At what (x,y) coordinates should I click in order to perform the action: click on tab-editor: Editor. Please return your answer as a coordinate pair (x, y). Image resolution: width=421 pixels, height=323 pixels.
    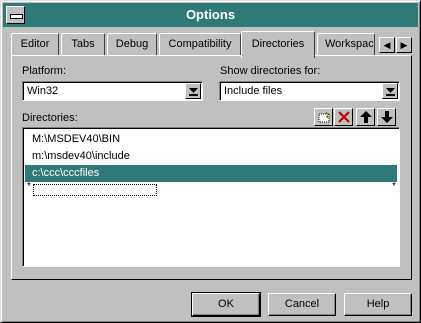
    Looking at the image, I should click on (35, 44).